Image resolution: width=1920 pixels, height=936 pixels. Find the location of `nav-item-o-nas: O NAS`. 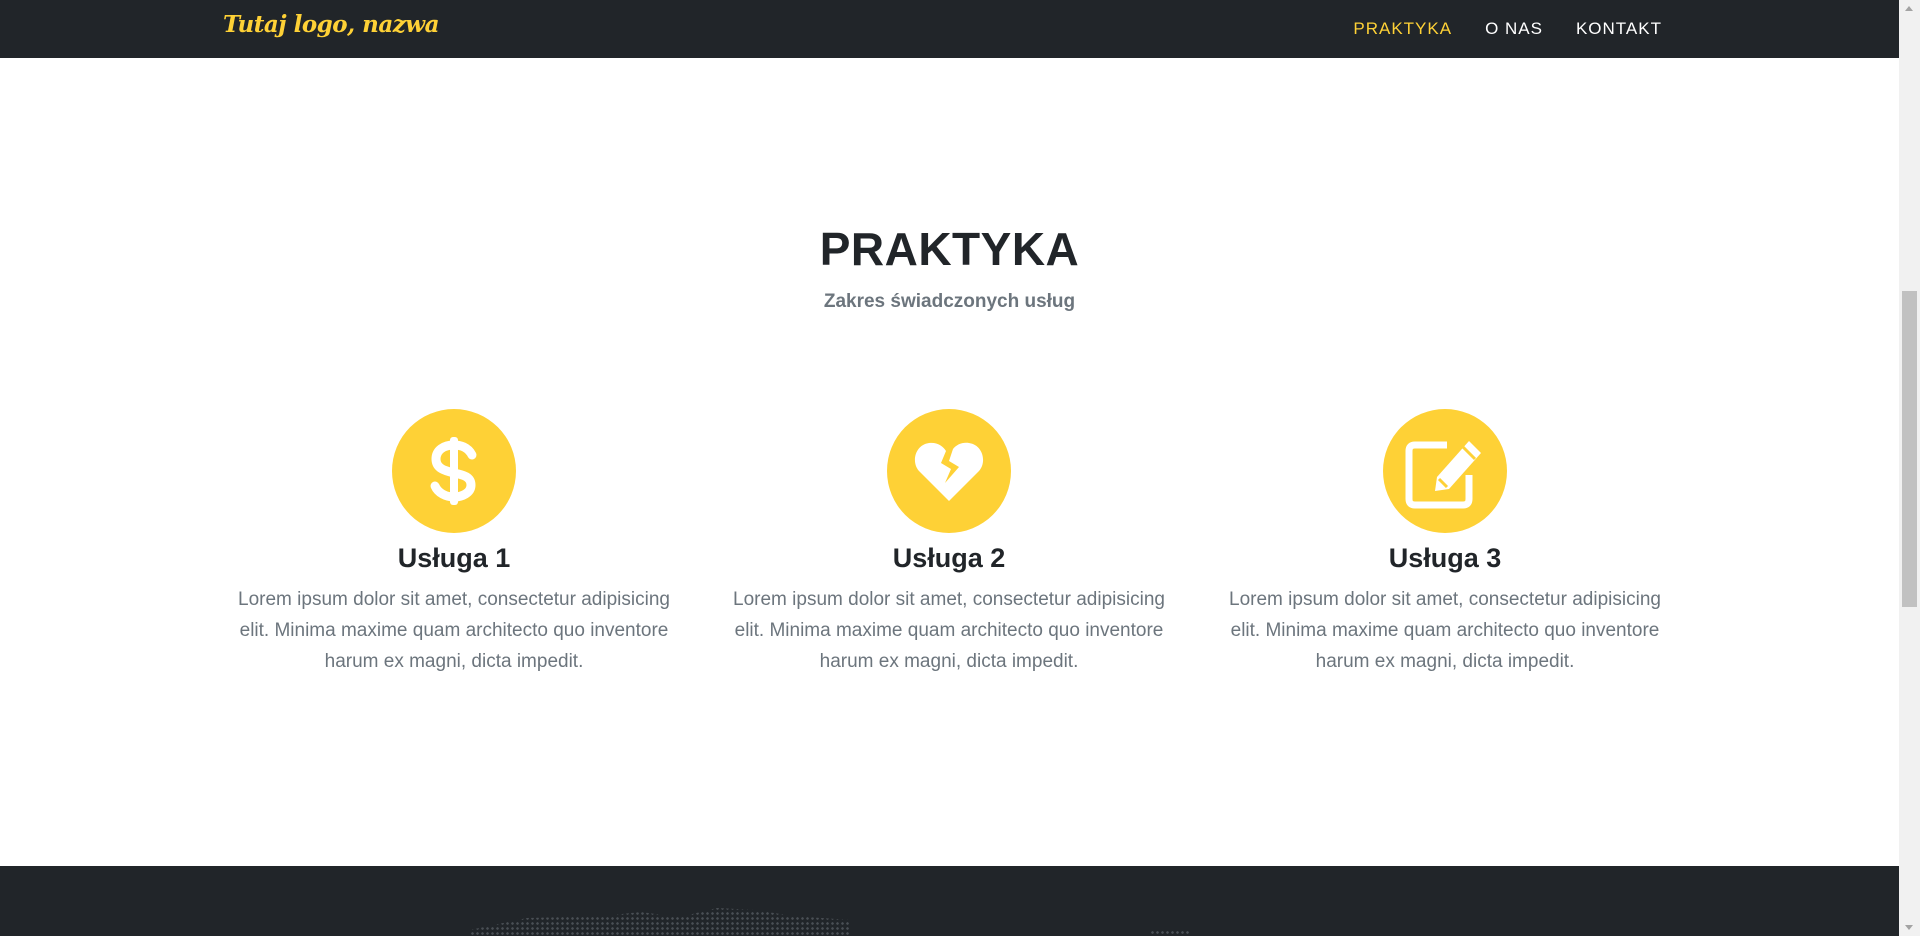

nav-item-o-nas: O NAS is located at coordinates (1514, 29).